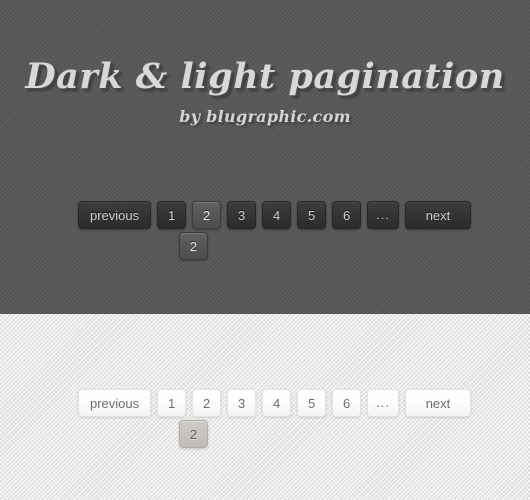 The image size is (530, 500). What do you see at coordinates (207, 215) in the screenshot?
I see `pagination-dark-page-2: 2` at bounding box center [207, 215].